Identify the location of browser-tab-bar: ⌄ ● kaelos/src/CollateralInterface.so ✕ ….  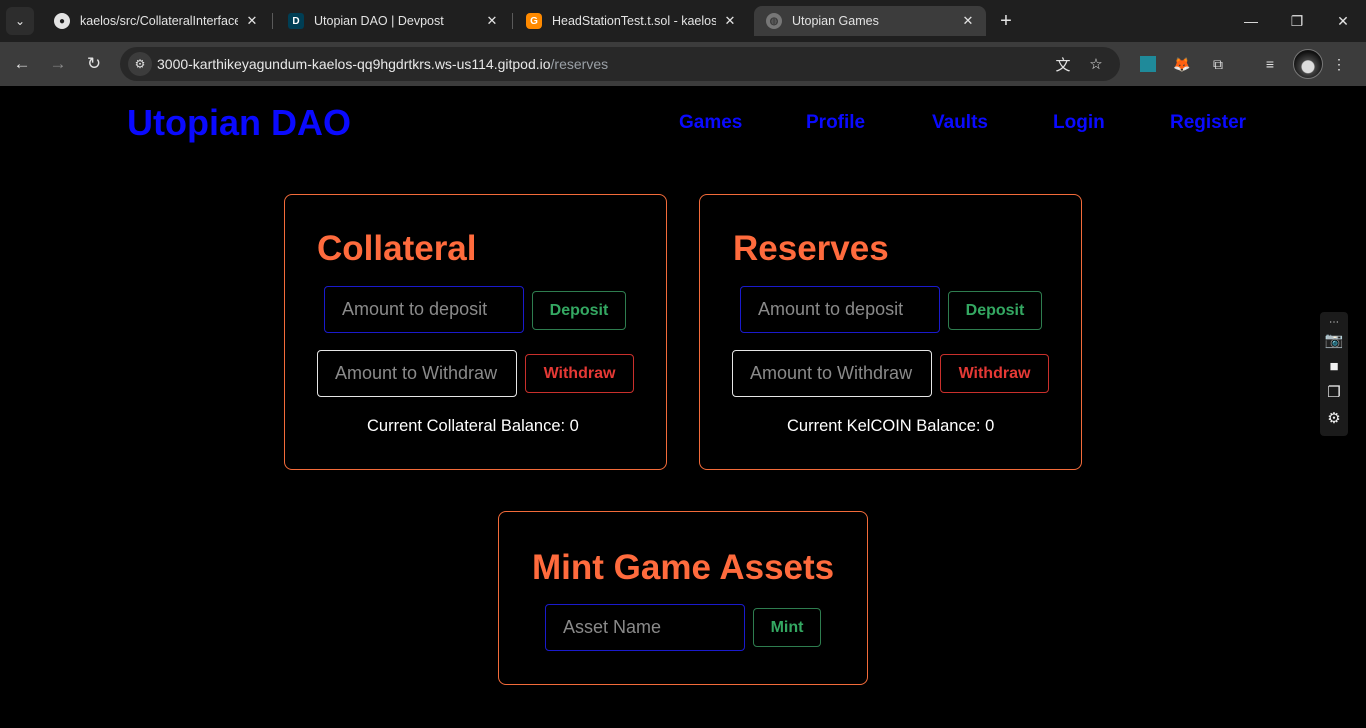
(683, 21).